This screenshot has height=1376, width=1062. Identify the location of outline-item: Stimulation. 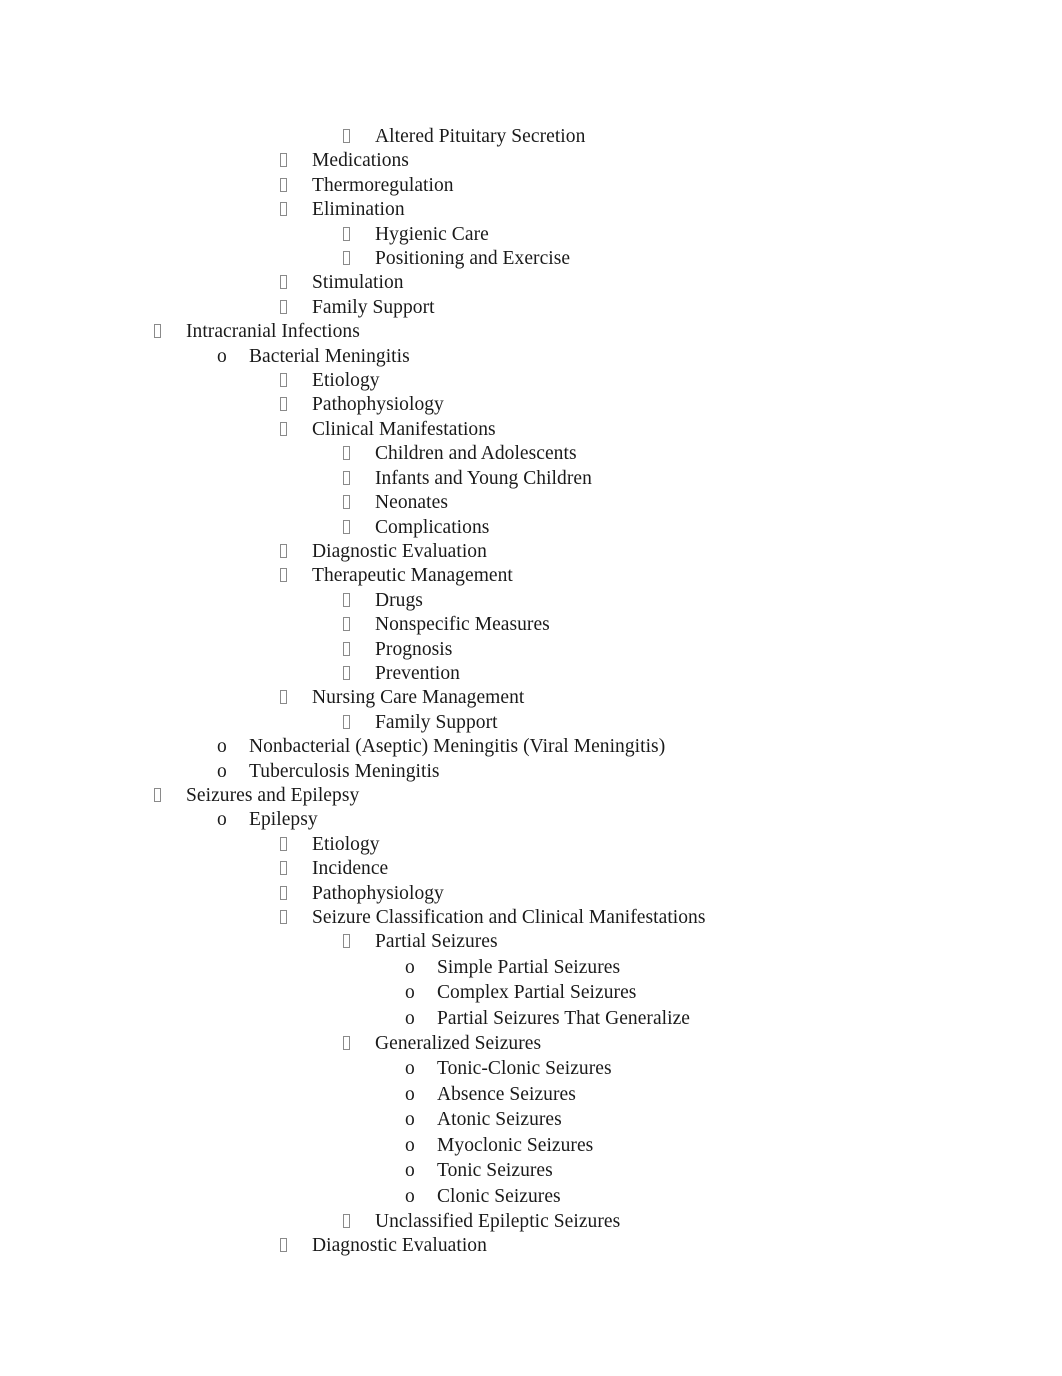
(531, 283).